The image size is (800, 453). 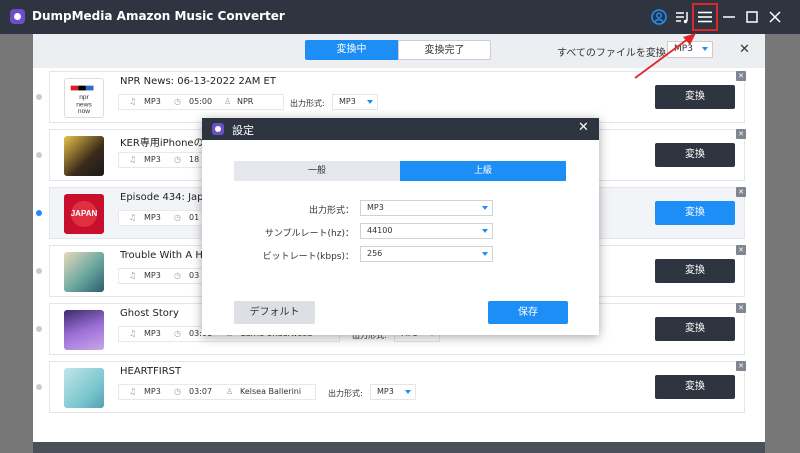 I want to click on dialog-header: 設定 ✕, so click(x=400, y=129).